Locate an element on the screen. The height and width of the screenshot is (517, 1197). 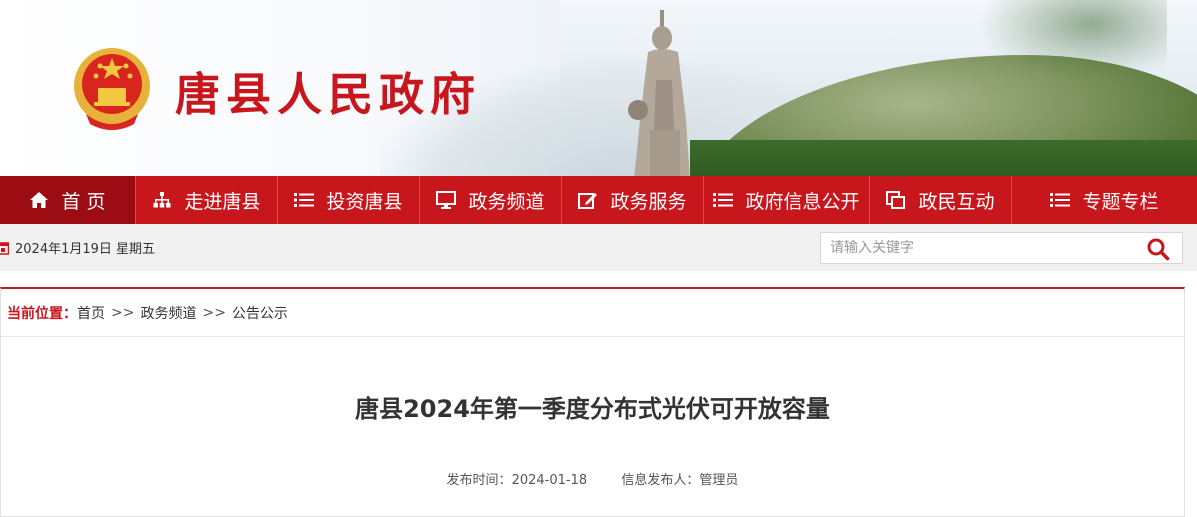
banner-trees is located at coordinates (943, 158).